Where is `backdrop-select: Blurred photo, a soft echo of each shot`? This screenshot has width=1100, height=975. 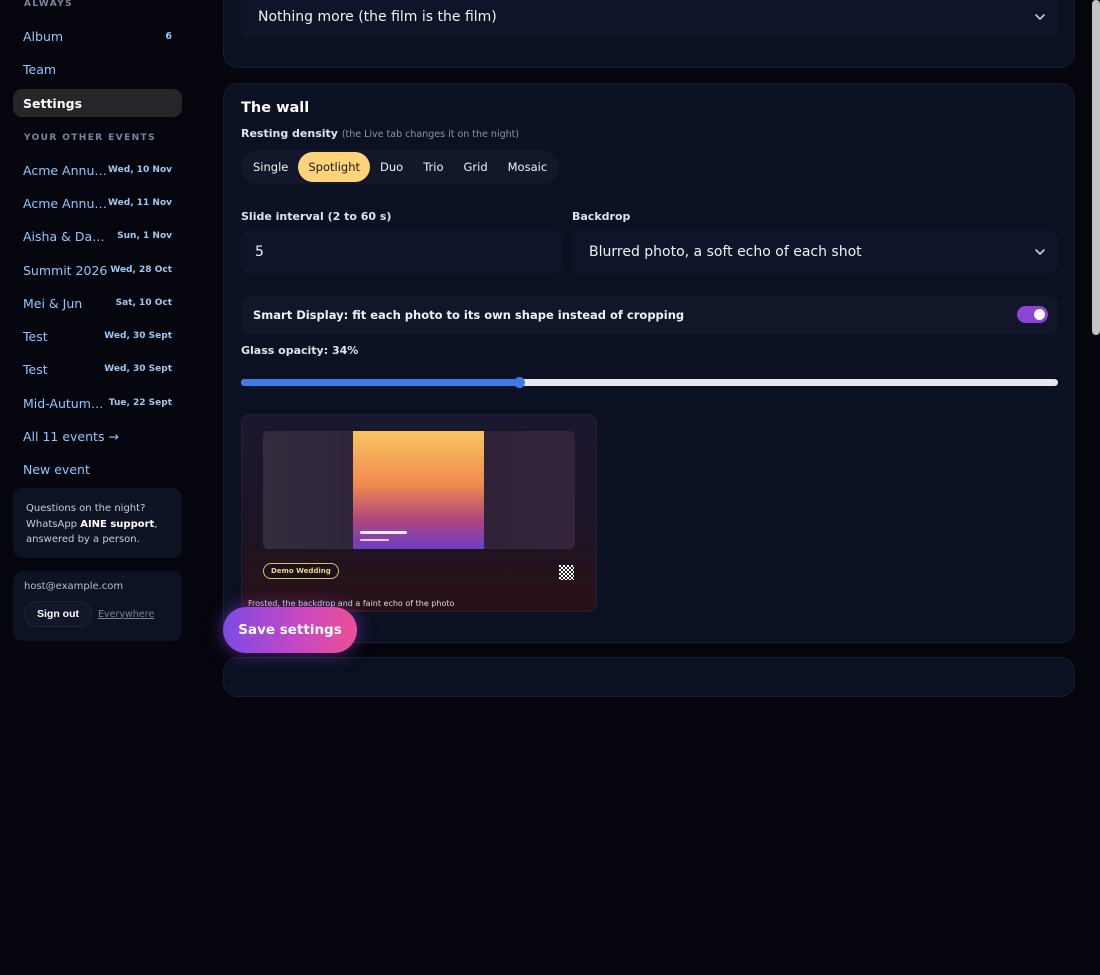
backdrop-select: Blurred photo, a soft echo of each shot is located at coordinates (815, 252).